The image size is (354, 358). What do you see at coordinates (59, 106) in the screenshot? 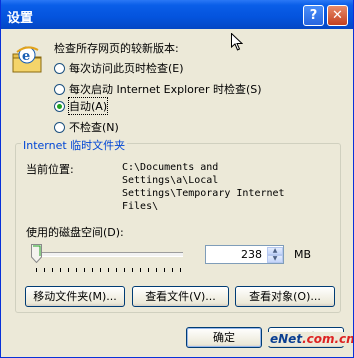
I see `radio-button-selected` at bounding box center [59, 106].